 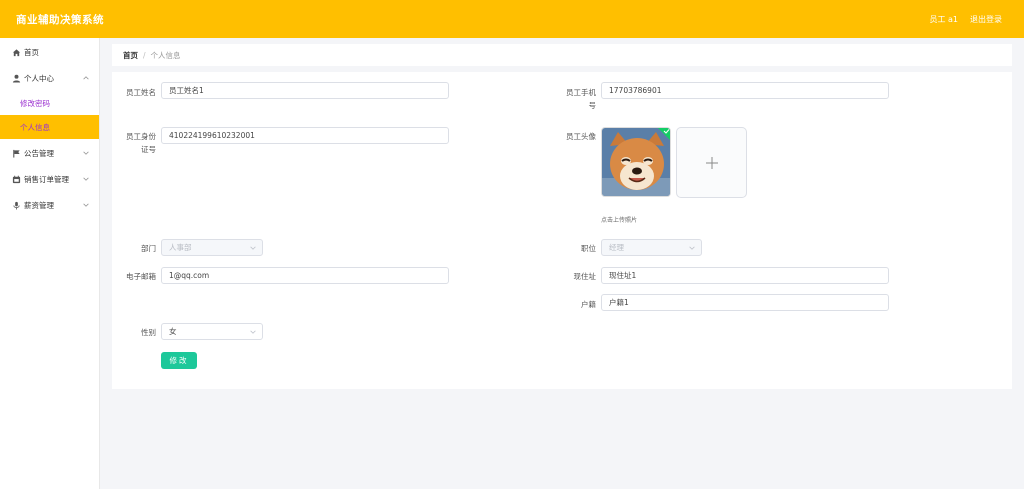 What do you see at coordinates (588, 248) in the screenshot?
I see `position-label: 职位` at bounding box center [588, 248].